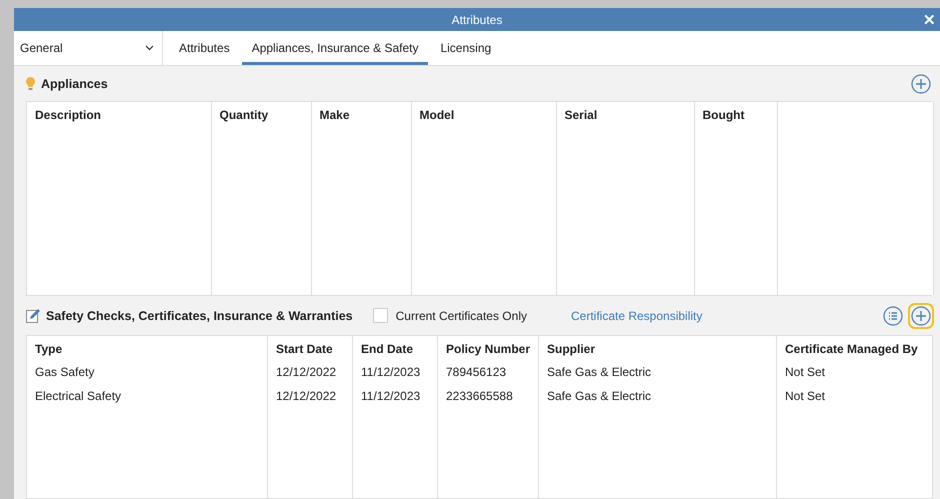  Describe the element at coordinates (636, 315) in the screenshot. I see `certificate-responsibility-link: Certificate Responsibility` at that location.